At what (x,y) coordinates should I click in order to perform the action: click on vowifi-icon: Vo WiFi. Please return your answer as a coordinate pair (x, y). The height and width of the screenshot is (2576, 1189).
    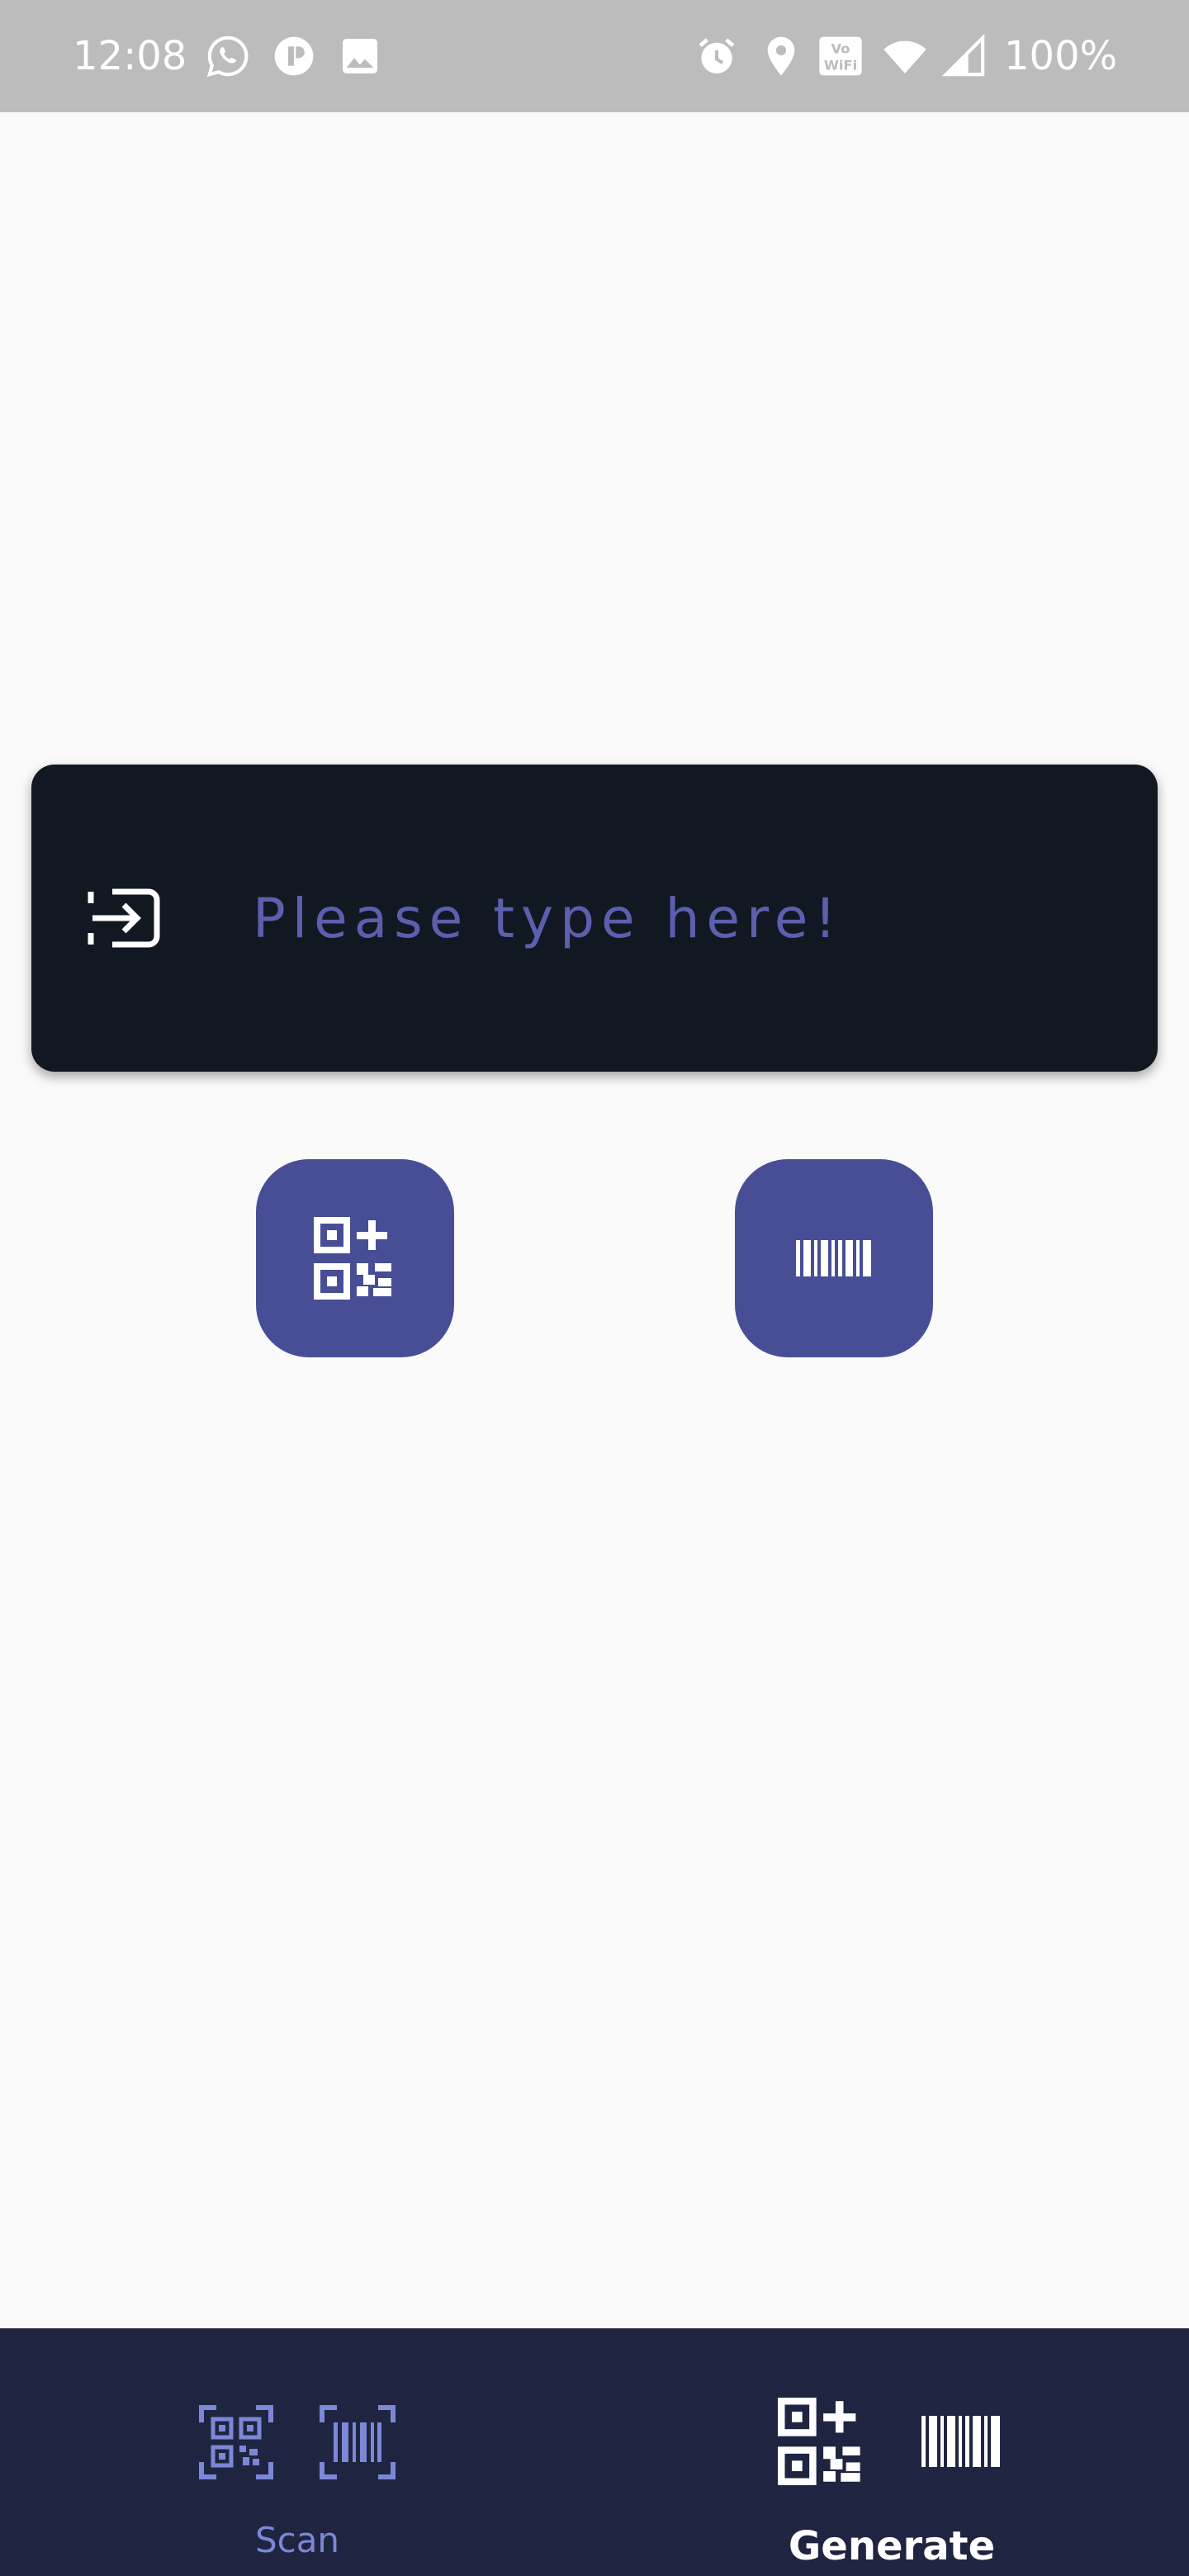
    Looking at the image, I should click on (840, 56).